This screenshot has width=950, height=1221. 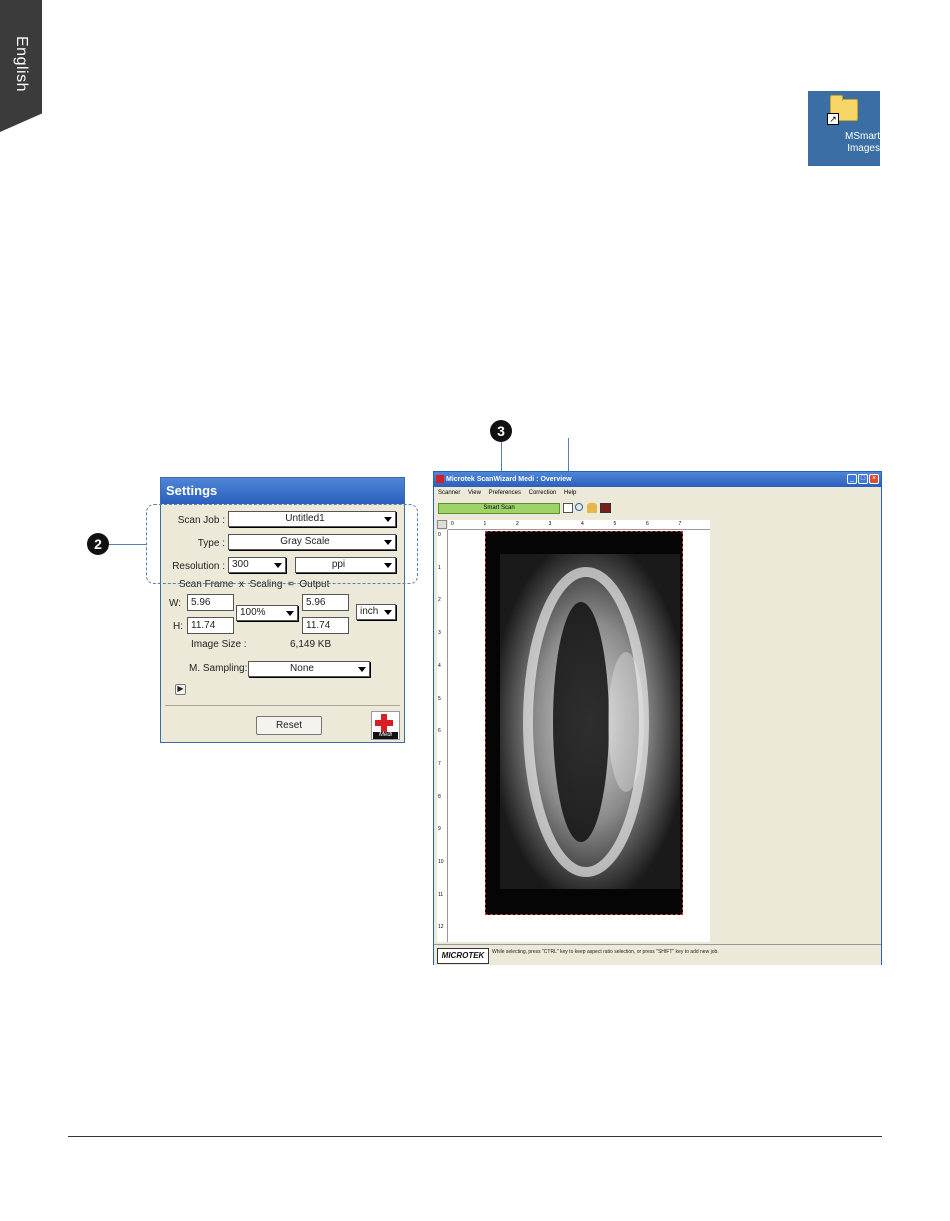 What do you see at coordinates (21, 64) in the screenshot?
I see `language-tab-label: English` at bounding box center [21, 64].